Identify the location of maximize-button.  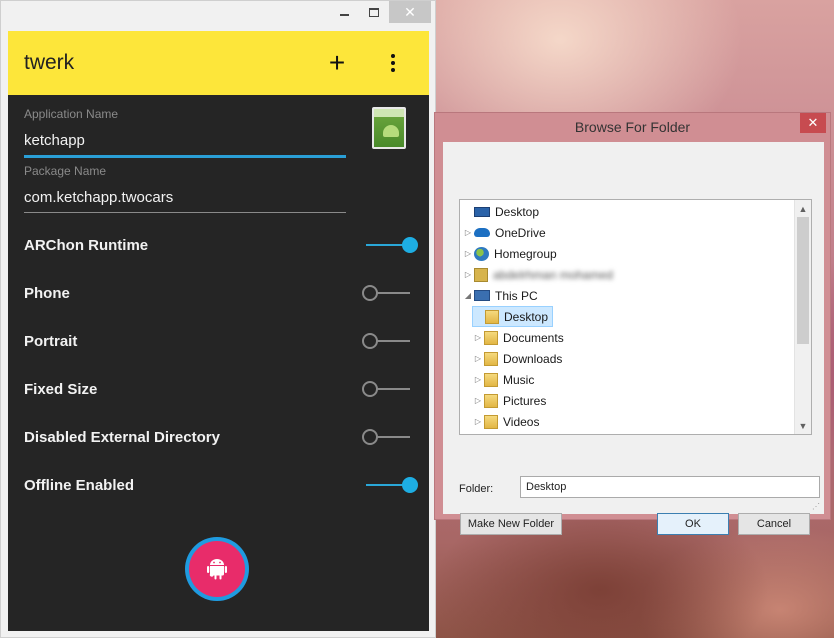
(374, 12).